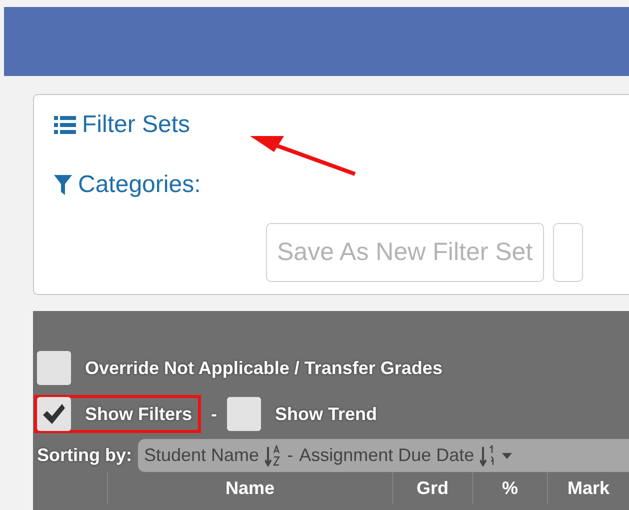 This screenshot has width=629, height=510. What do you see at coordinates (507, 455) in the screenshot?
I see `caret-icon` at bounding box center [507, 455].